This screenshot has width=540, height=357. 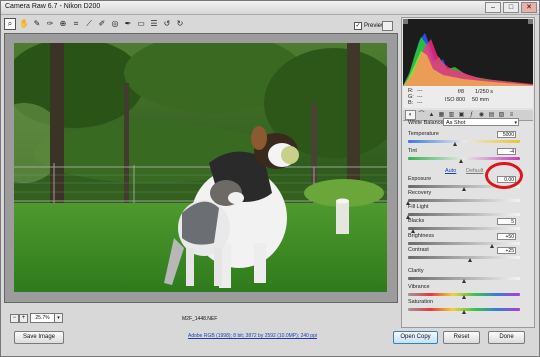 What do you see at coordinates (358, 26) in the screenshot?
I see `preview-checkbox: ✓` at bounding box center [358, 26].